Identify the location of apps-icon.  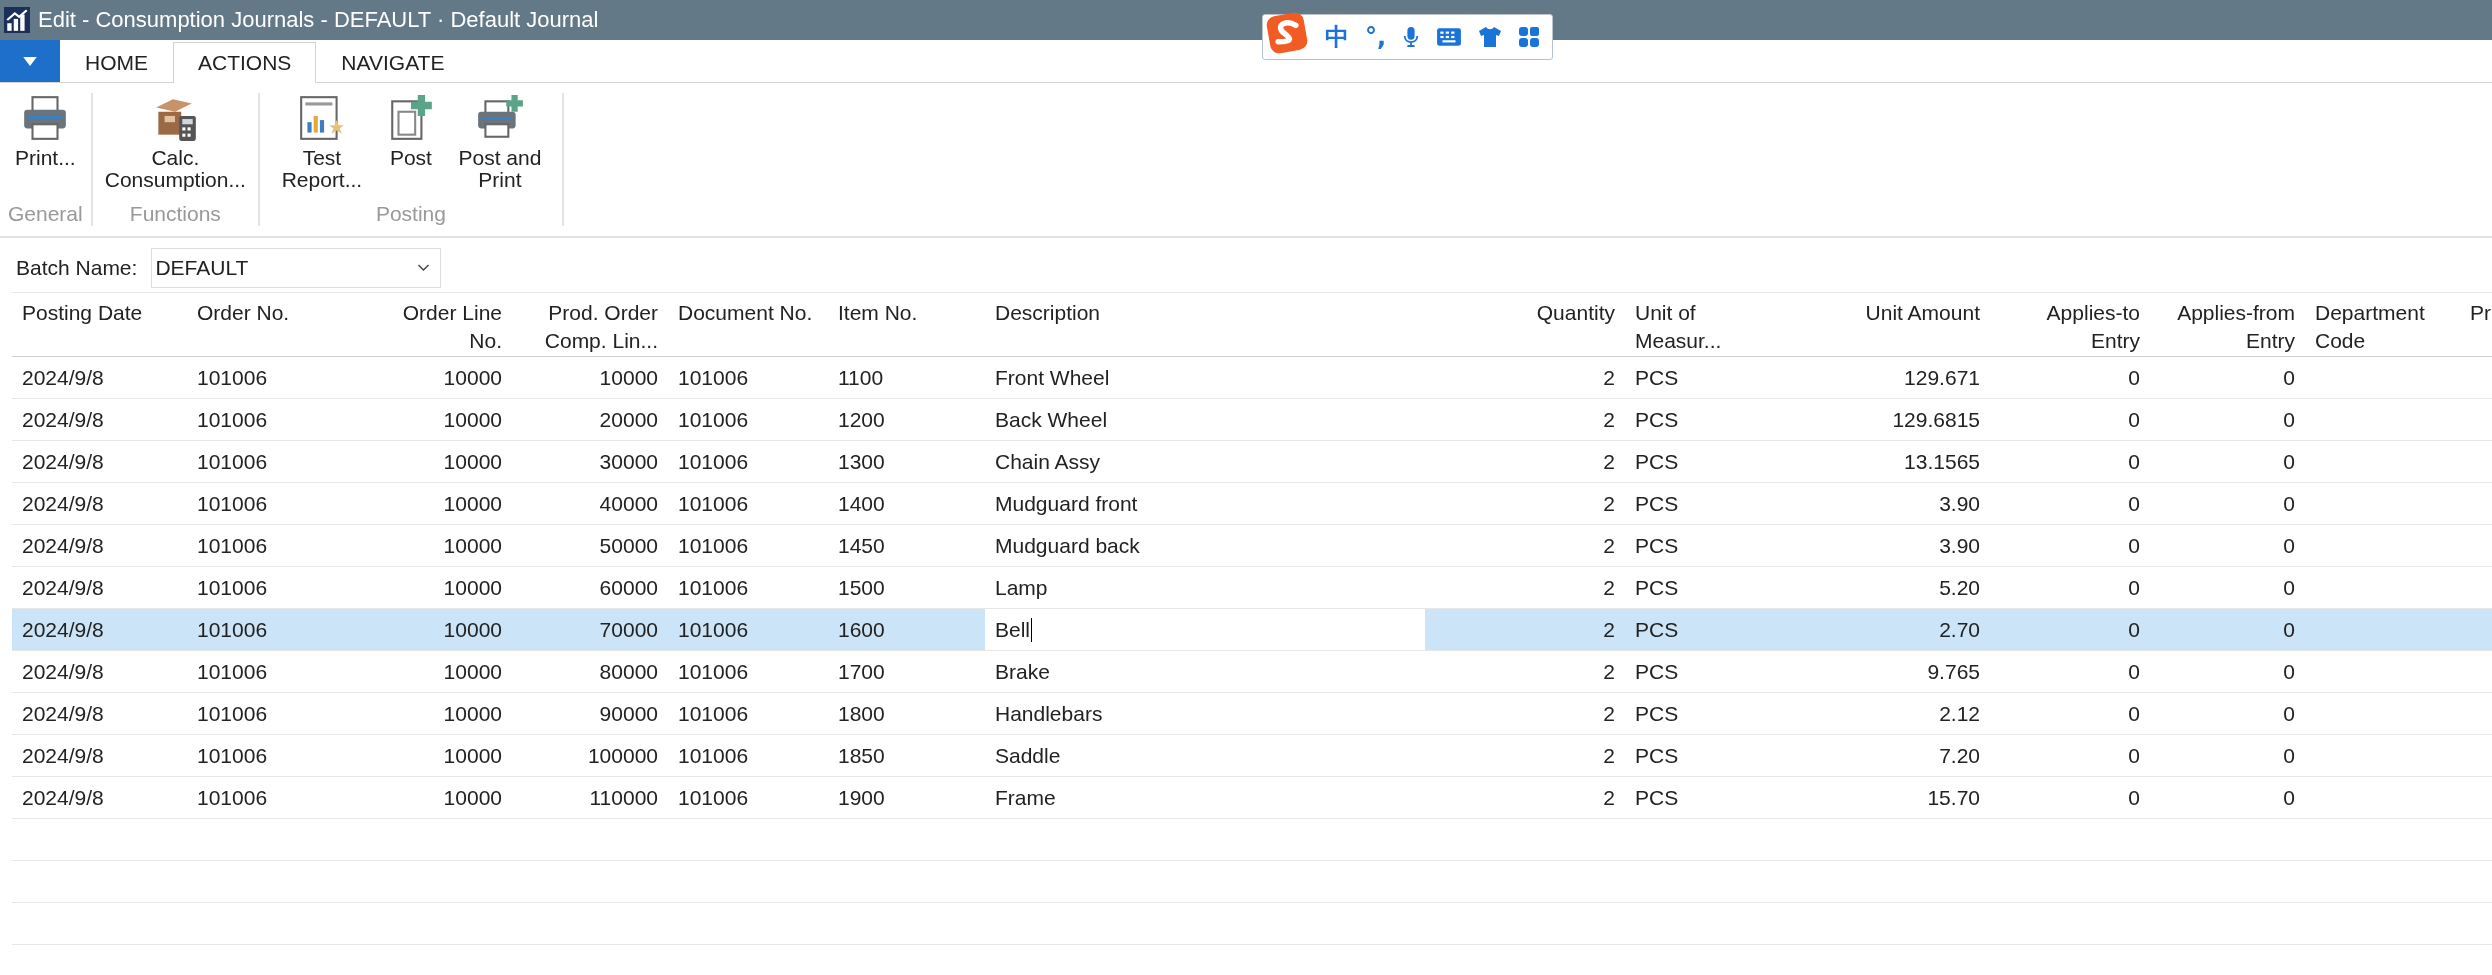
(1529, 37).